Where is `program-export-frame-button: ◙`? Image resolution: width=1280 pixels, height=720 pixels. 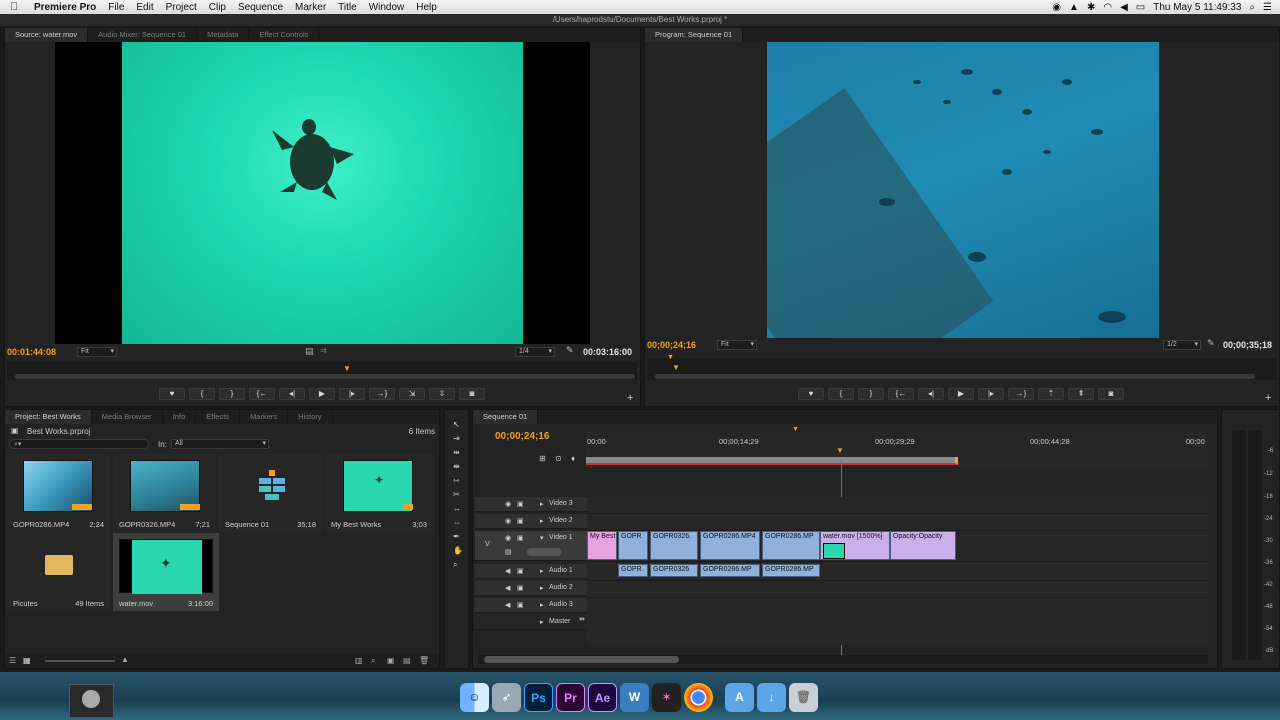
program-export-frame-button: ◙ is located at coordinates (1111, 394).